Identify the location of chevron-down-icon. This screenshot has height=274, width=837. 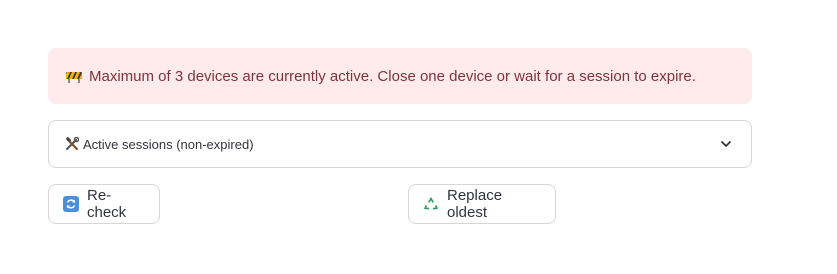
(726, 144).